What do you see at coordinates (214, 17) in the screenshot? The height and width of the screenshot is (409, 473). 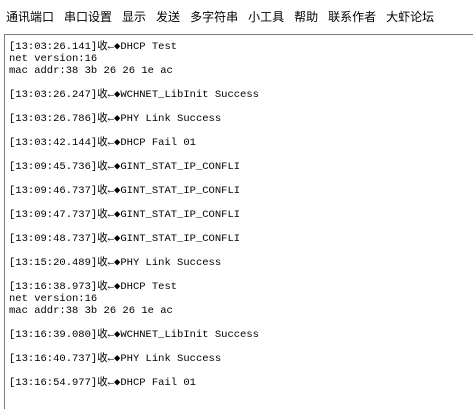 I see `menu-multi-string: 多字符串` at bounding box center [214, 17].